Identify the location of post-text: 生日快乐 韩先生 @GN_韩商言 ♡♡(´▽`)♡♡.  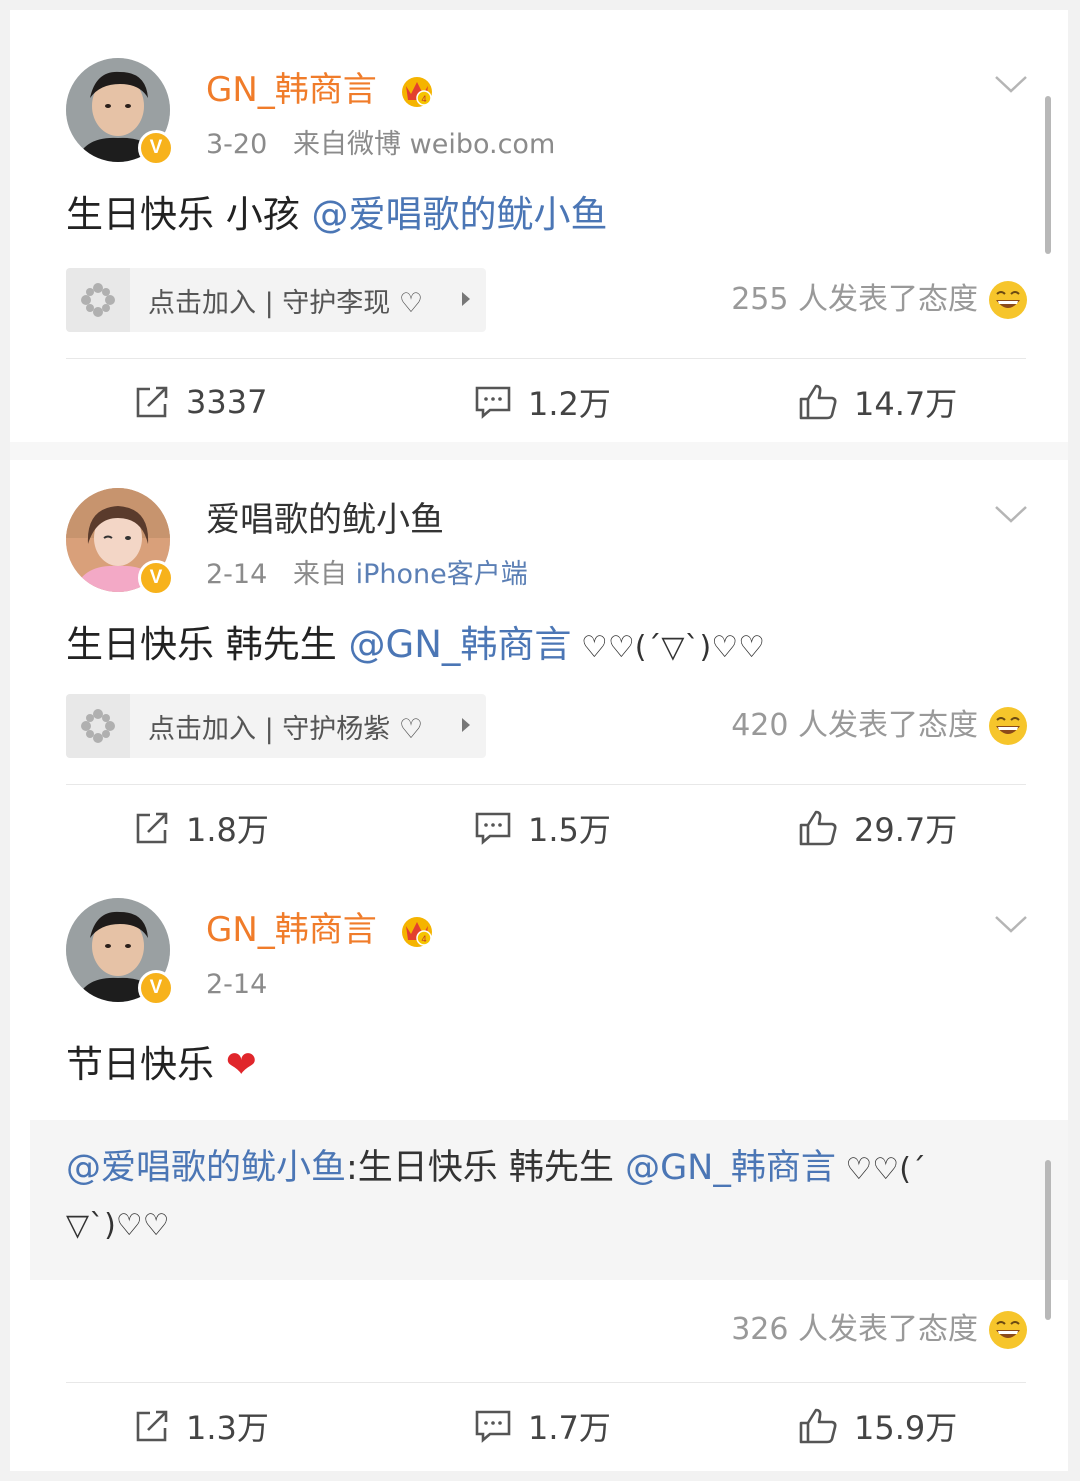
(415, 644).